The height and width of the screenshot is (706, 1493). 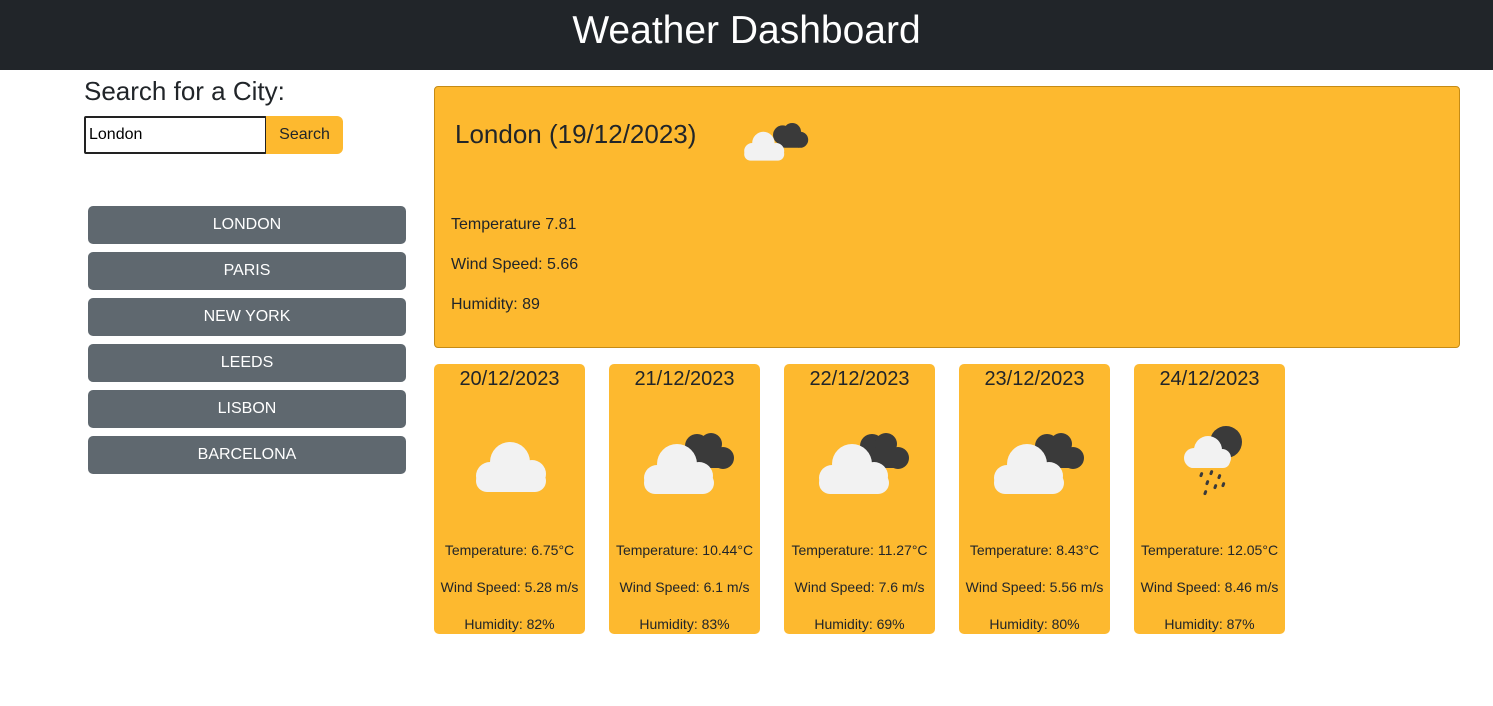 I want to click on rain-cloud-icon, so click(x=1213, y=461).